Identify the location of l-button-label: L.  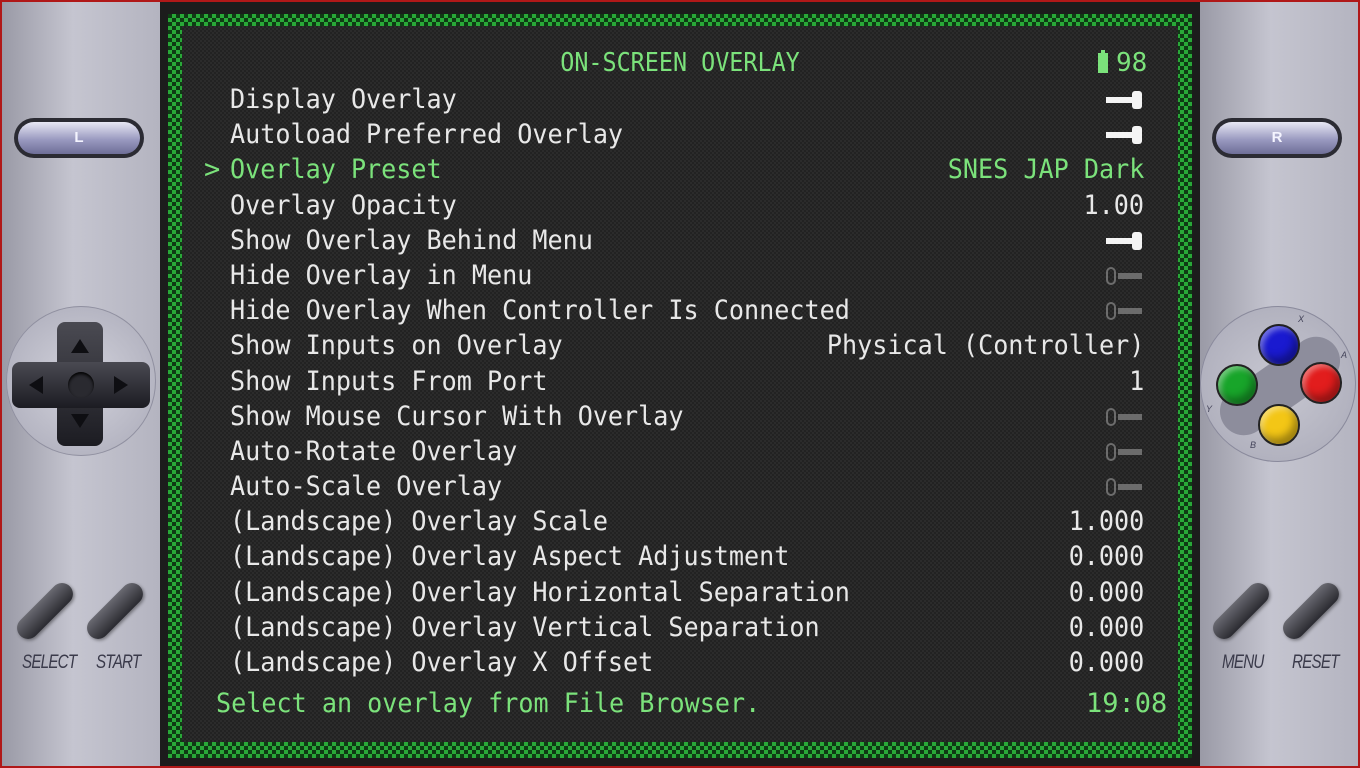
(79, 138).